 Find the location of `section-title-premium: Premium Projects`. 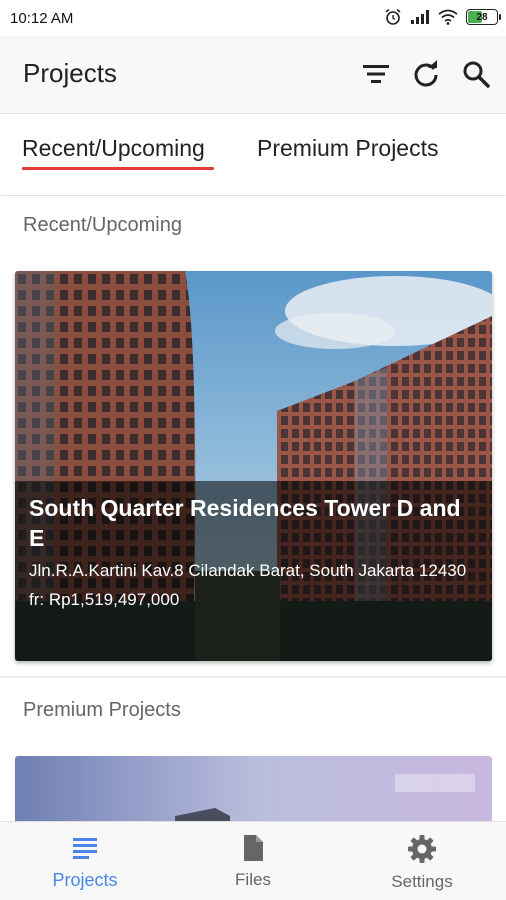

section-title-premium: Premium Projects is located at coordinates (102, 710).